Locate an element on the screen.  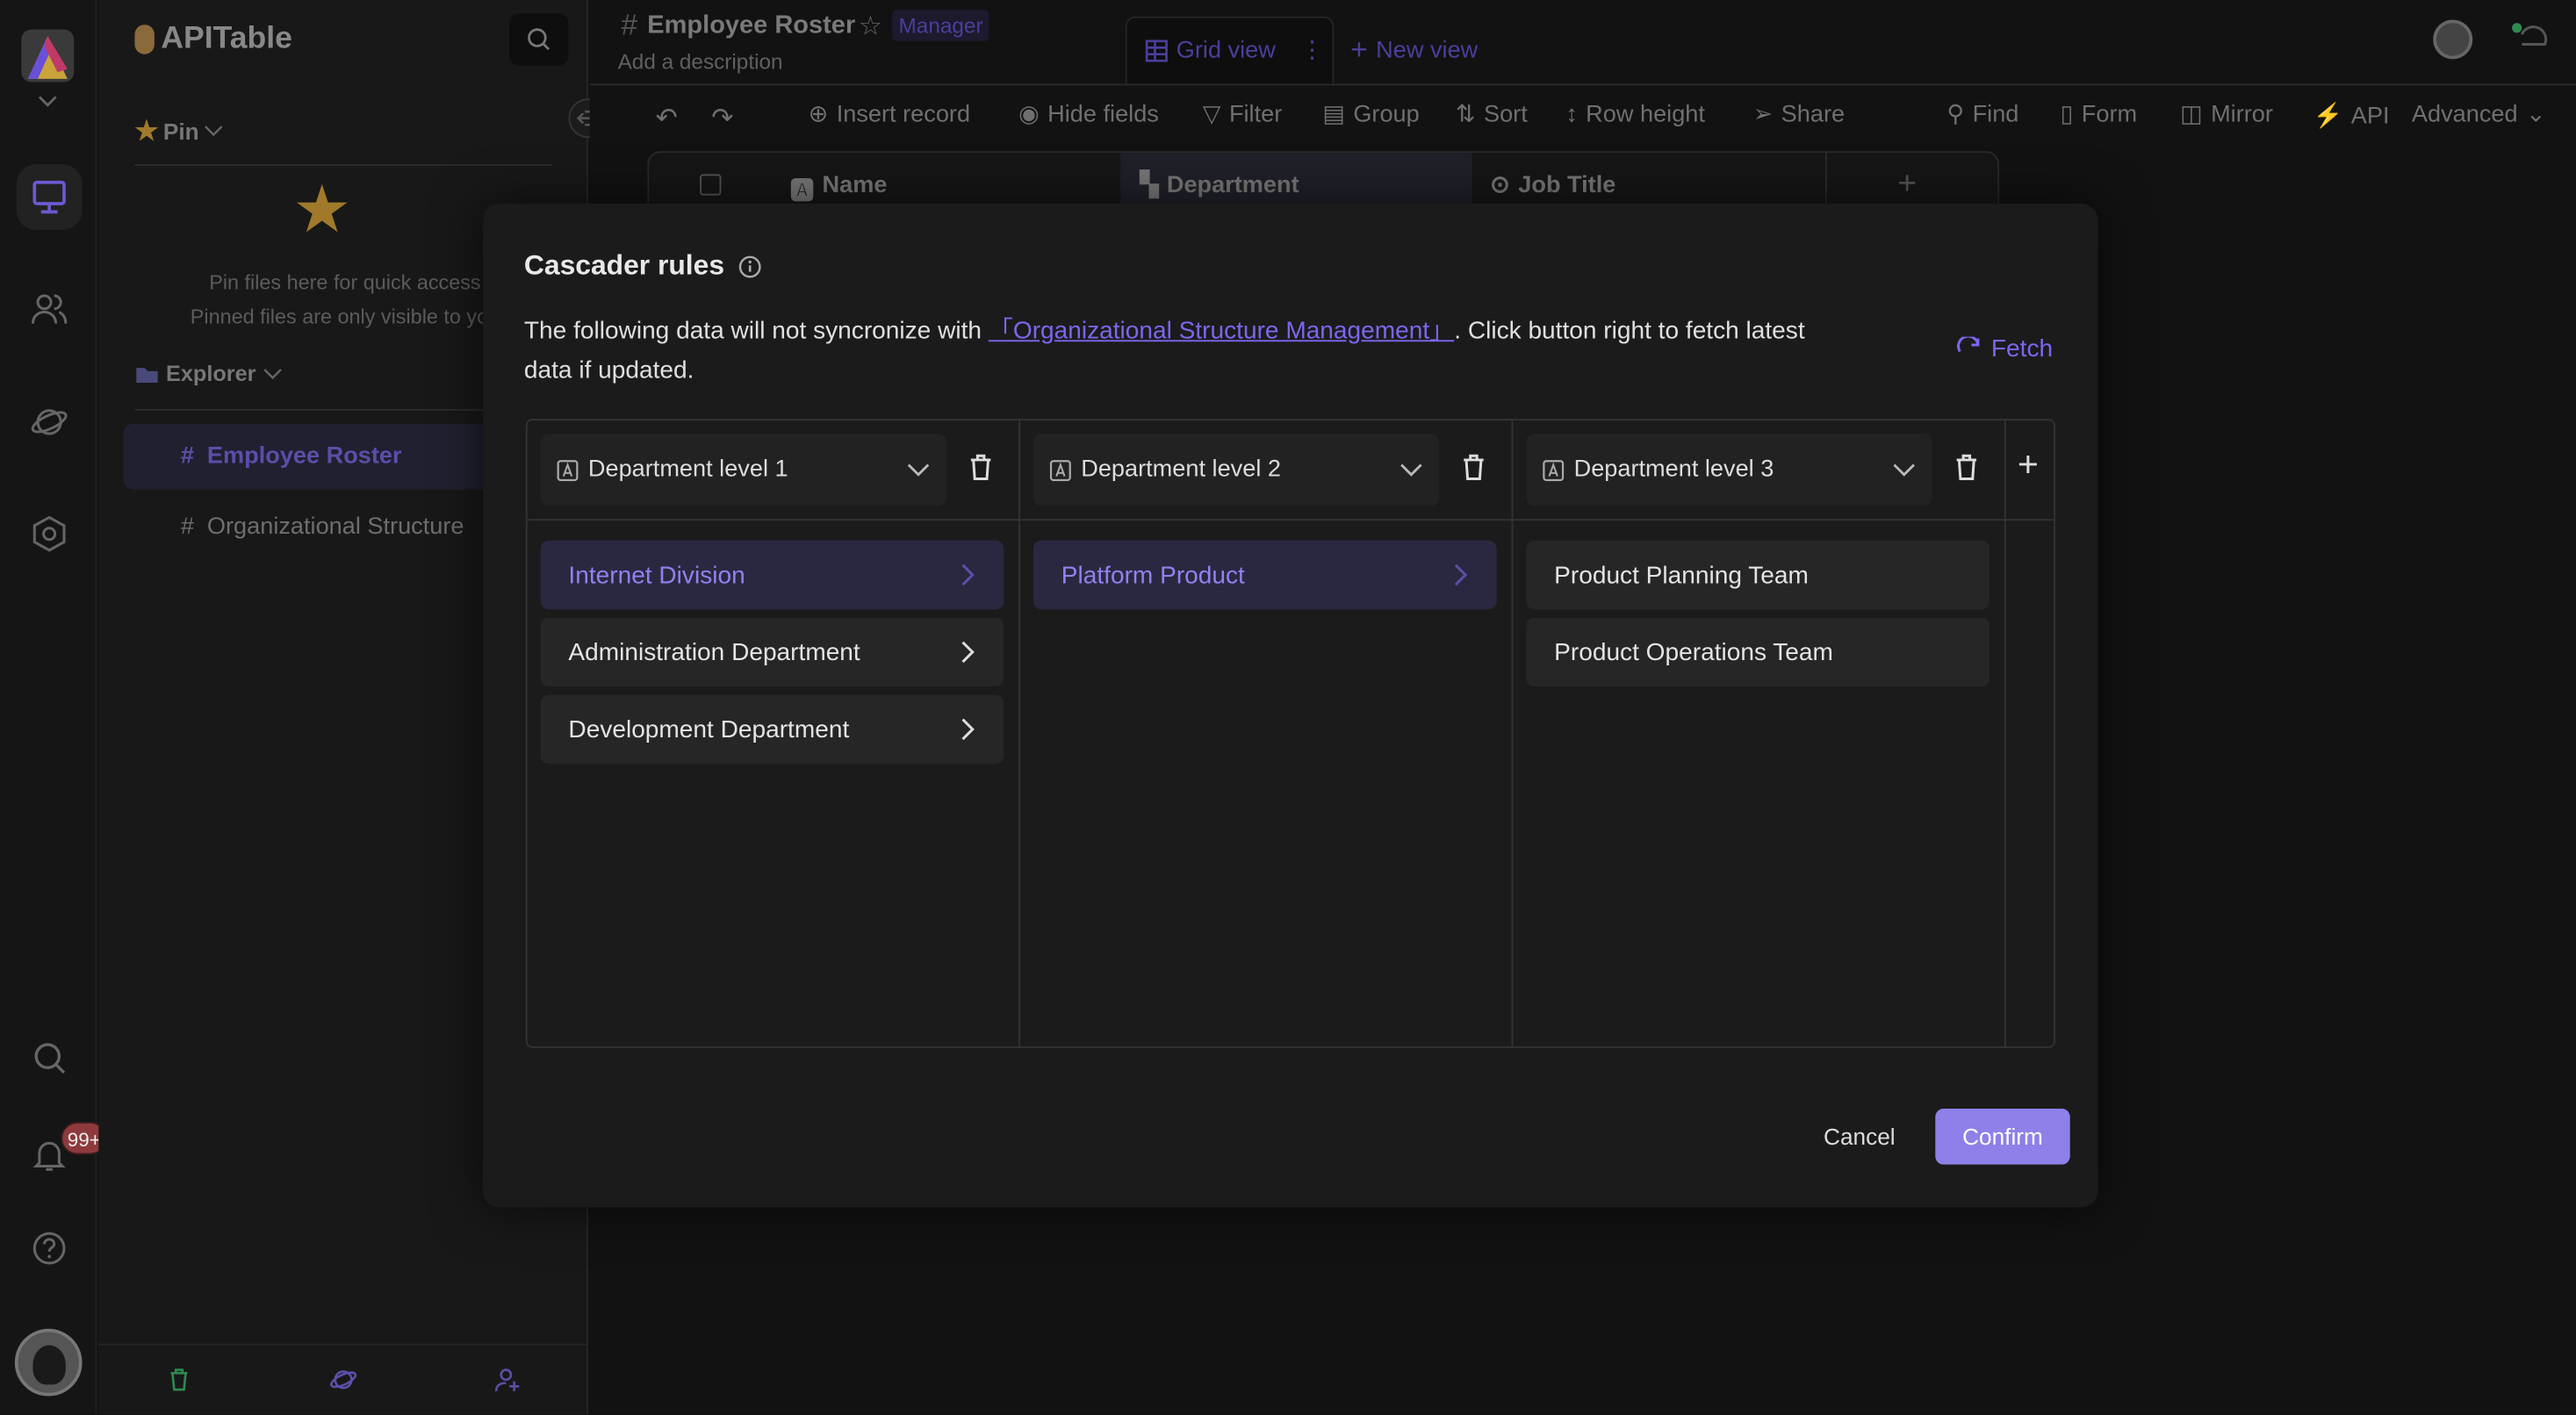
api-button: ⚡ API is located at coordinates (2351, 116).